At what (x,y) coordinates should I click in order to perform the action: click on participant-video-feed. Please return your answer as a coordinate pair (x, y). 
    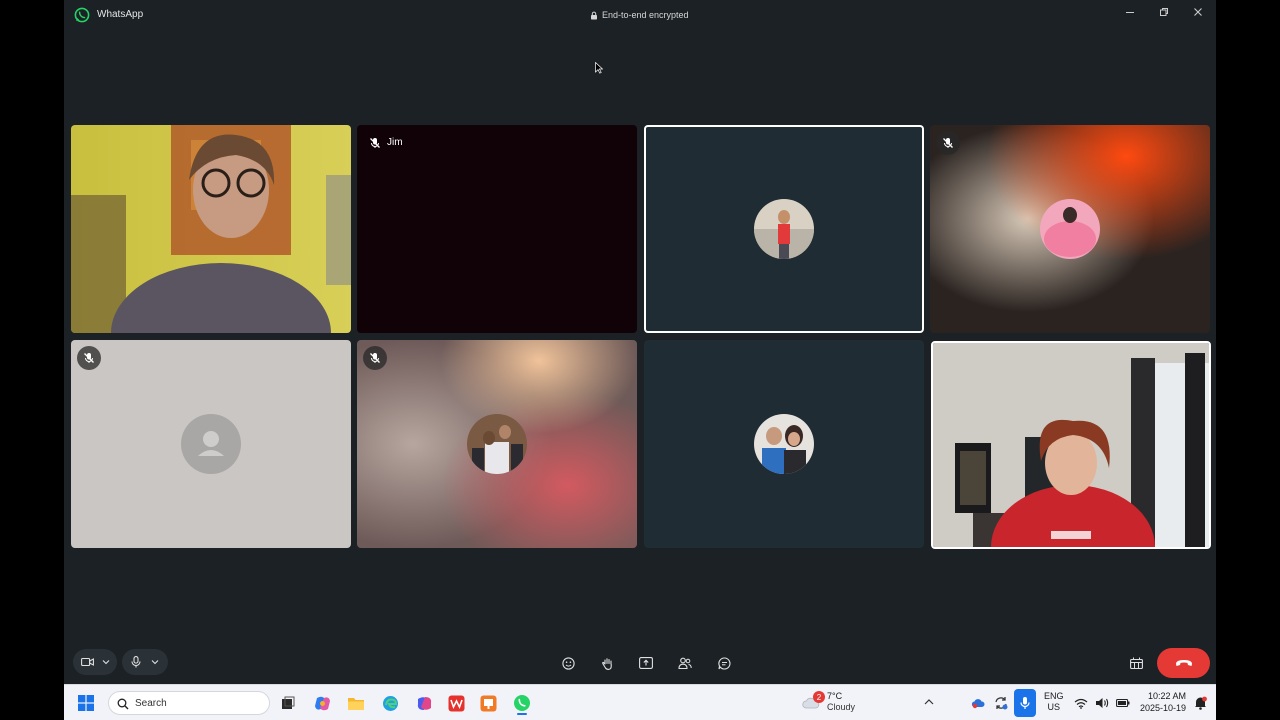
    Looking at the image, I should click on (211, 229).